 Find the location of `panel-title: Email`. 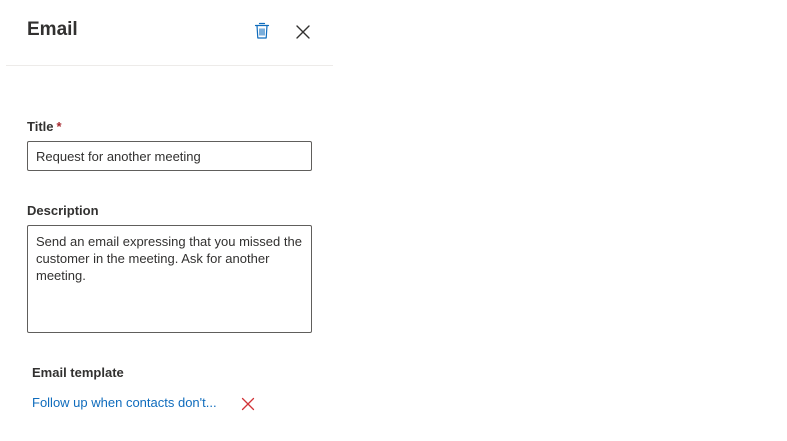

panel-title: Email is located at coordinates (52, 29).